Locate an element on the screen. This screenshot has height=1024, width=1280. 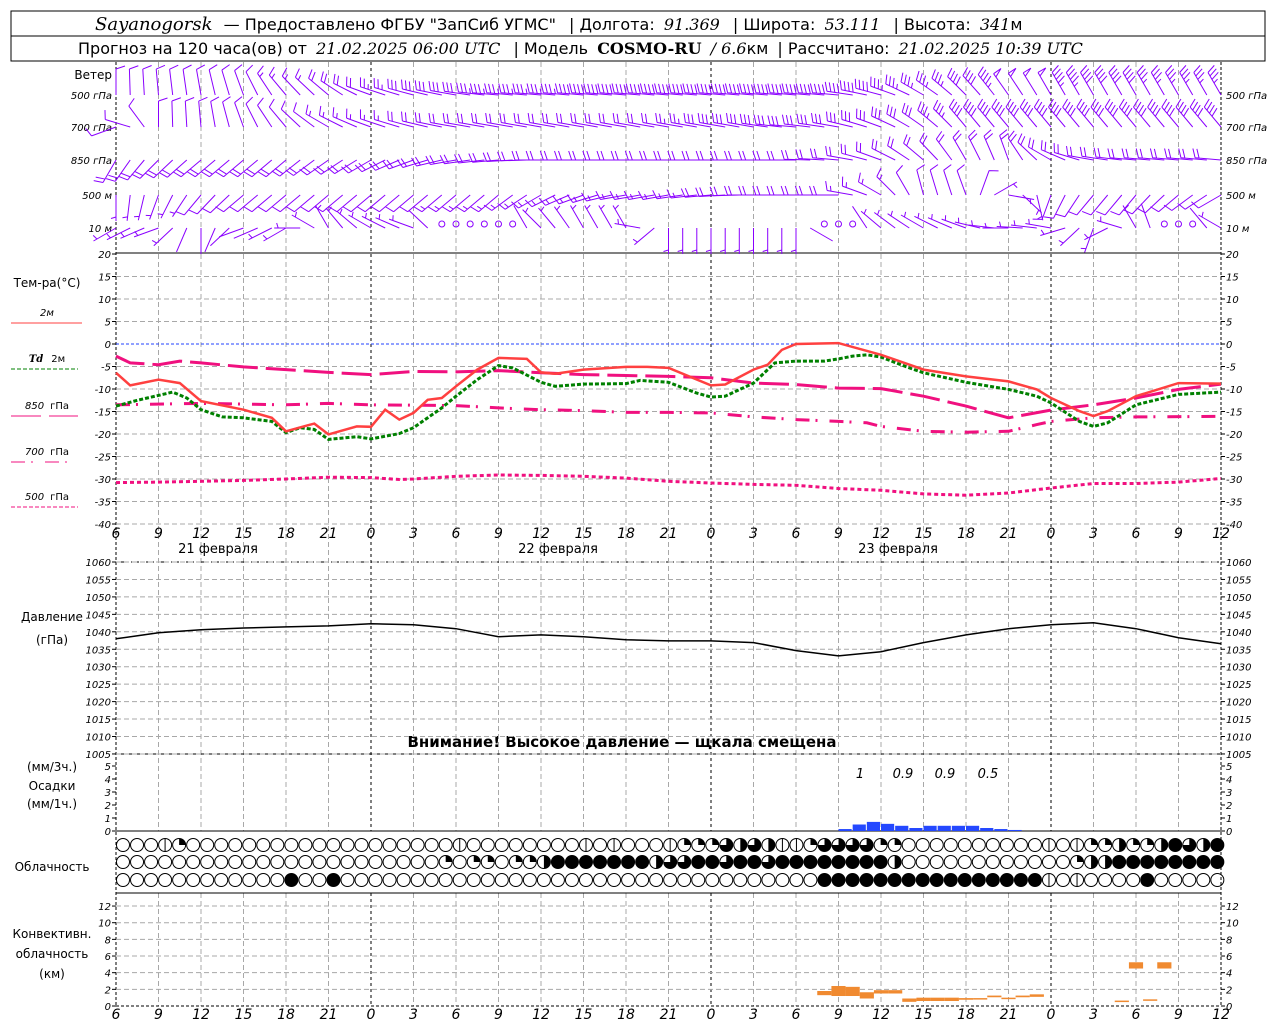
y-tick-label-right: 10 is located at coordinates (1232, 300).